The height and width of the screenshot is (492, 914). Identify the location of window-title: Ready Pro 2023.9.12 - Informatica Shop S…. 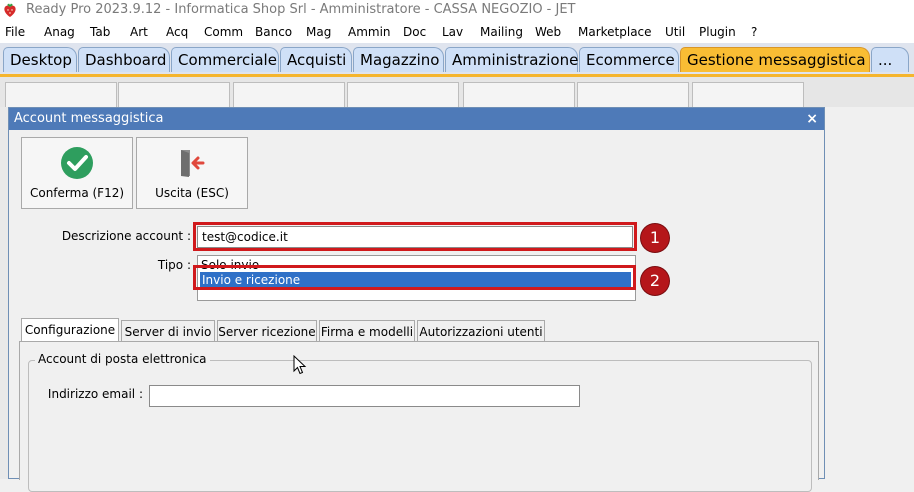
(301, 9).